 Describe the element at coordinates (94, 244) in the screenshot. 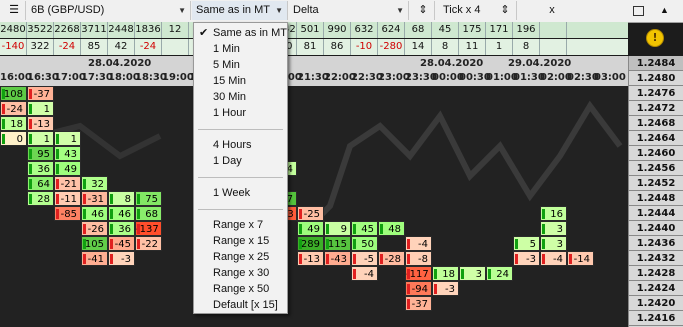

I see `cell-value: 105` at that location.